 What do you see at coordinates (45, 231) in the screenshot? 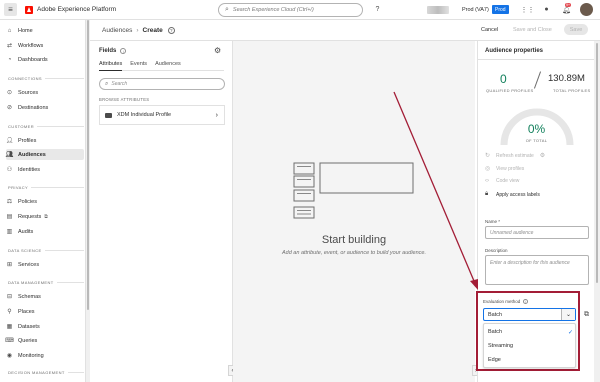
I see `nav-item-audits: ▥ Audits` at bounding box center [45, 231].